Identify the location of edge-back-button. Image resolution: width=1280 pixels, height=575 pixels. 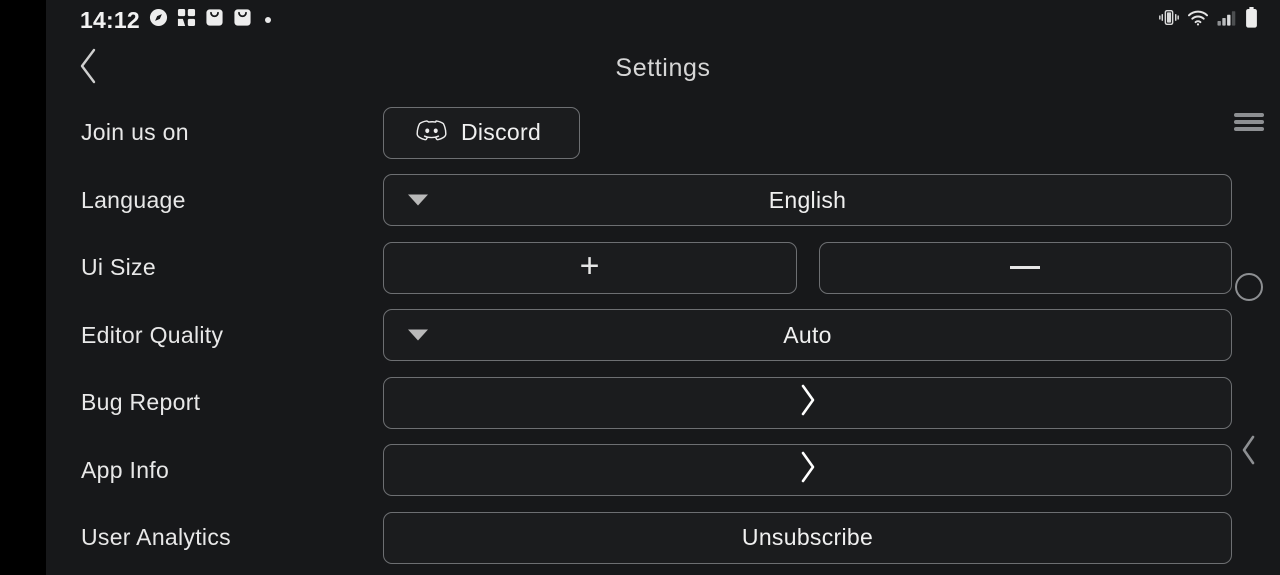
(1249, 452).